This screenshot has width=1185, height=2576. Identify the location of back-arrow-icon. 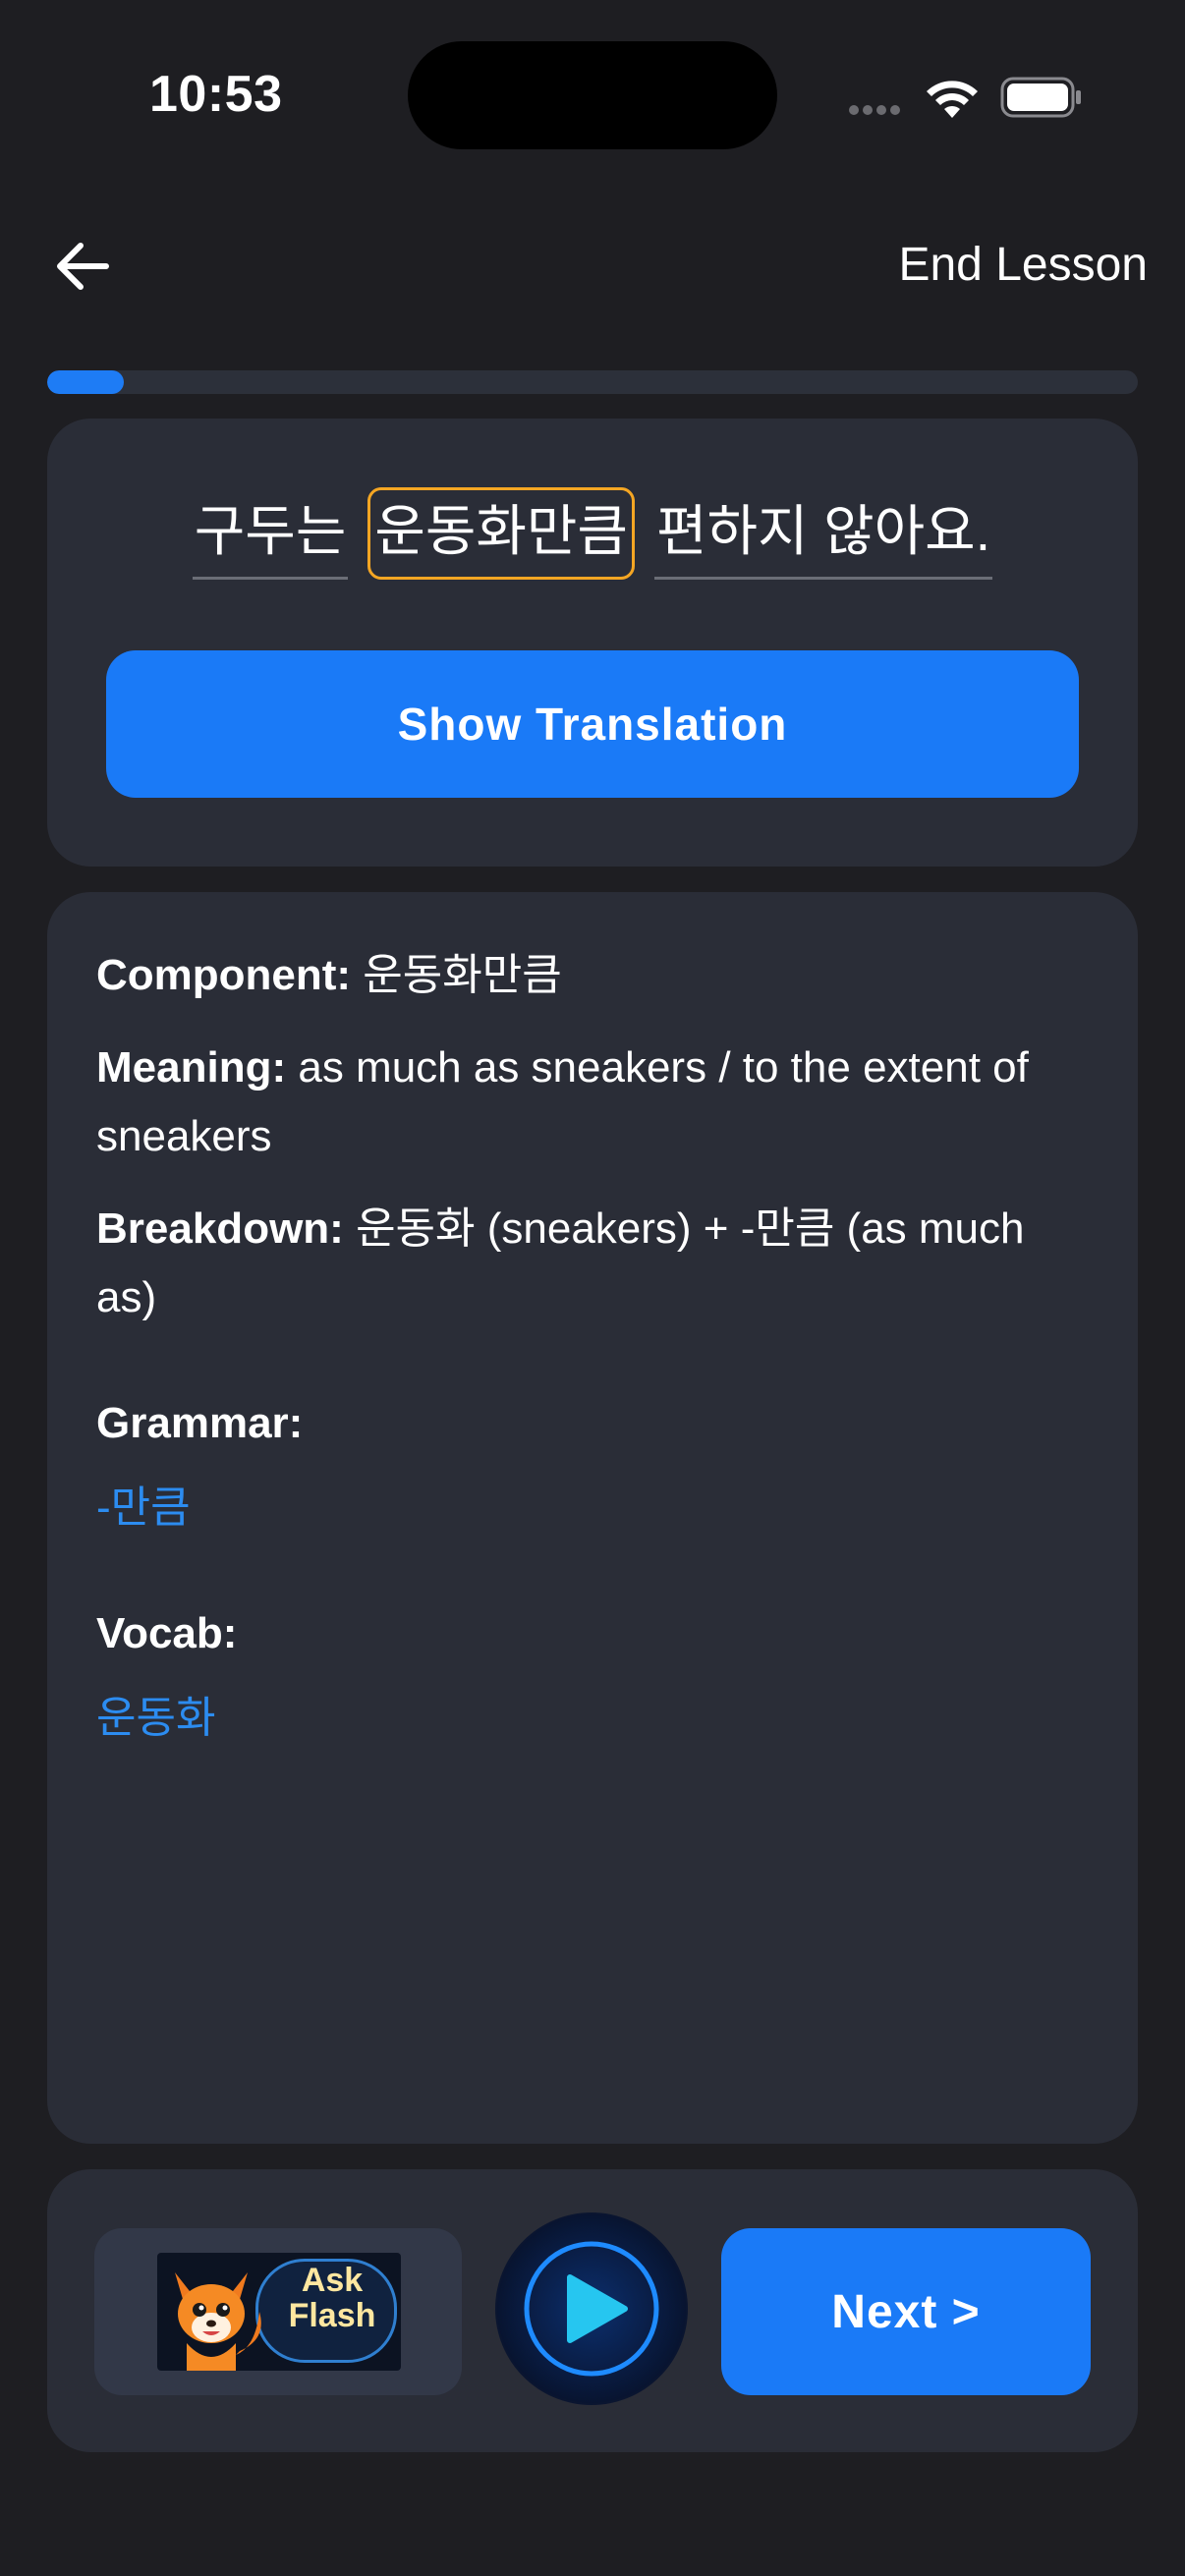
(84, 266).